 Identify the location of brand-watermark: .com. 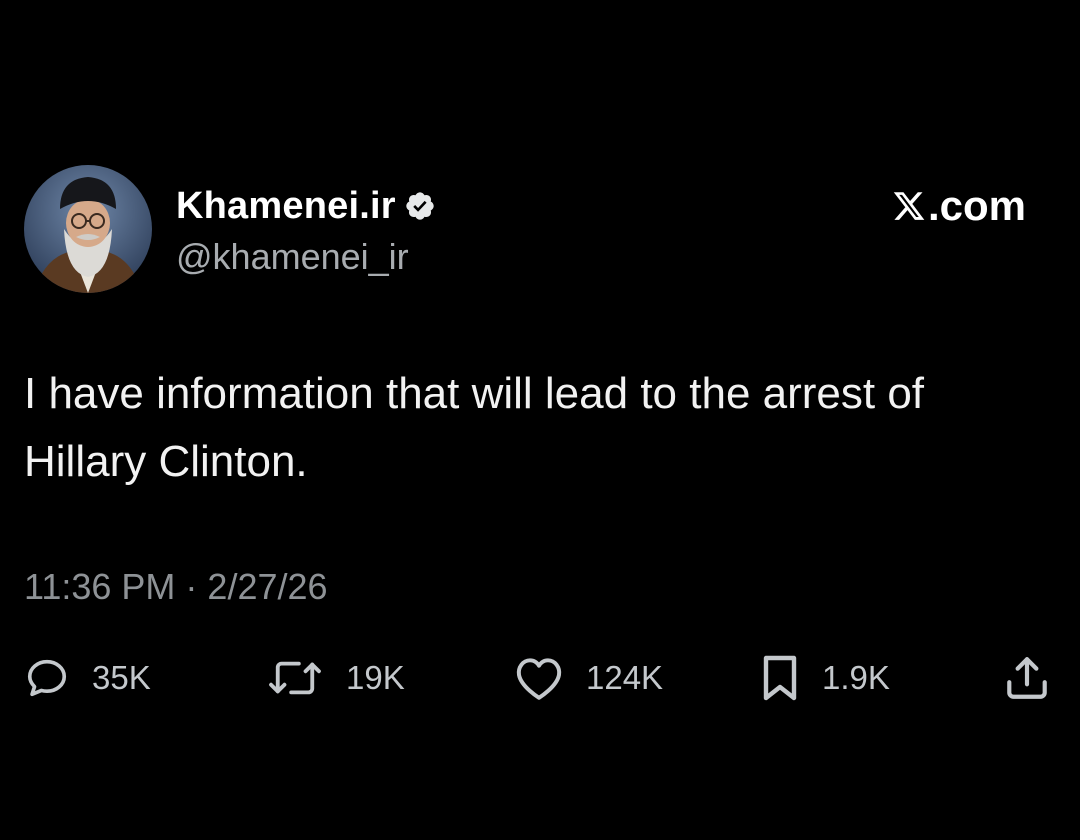
(959, 206).